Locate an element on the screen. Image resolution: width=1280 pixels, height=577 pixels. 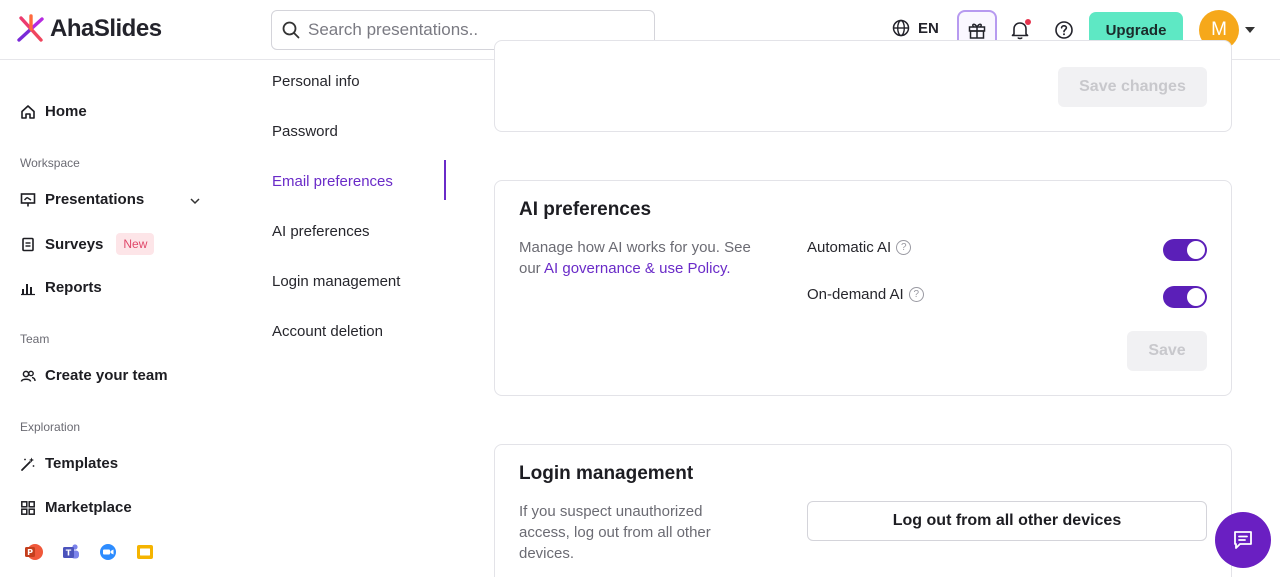
language-label: EN is located at coordinates (928, 28).